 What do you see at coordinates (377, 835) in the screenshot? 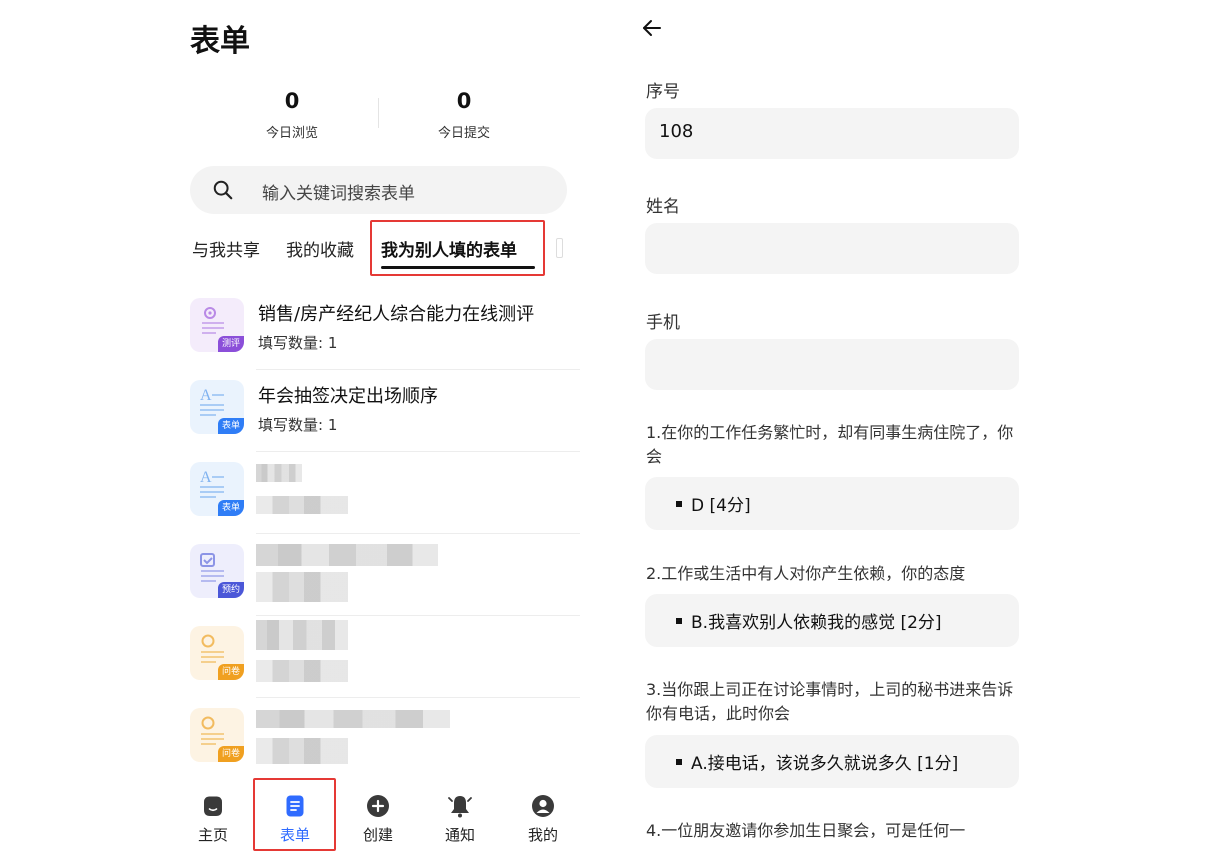
I see `nav-label: 创建` at bounding box center [377, 835].